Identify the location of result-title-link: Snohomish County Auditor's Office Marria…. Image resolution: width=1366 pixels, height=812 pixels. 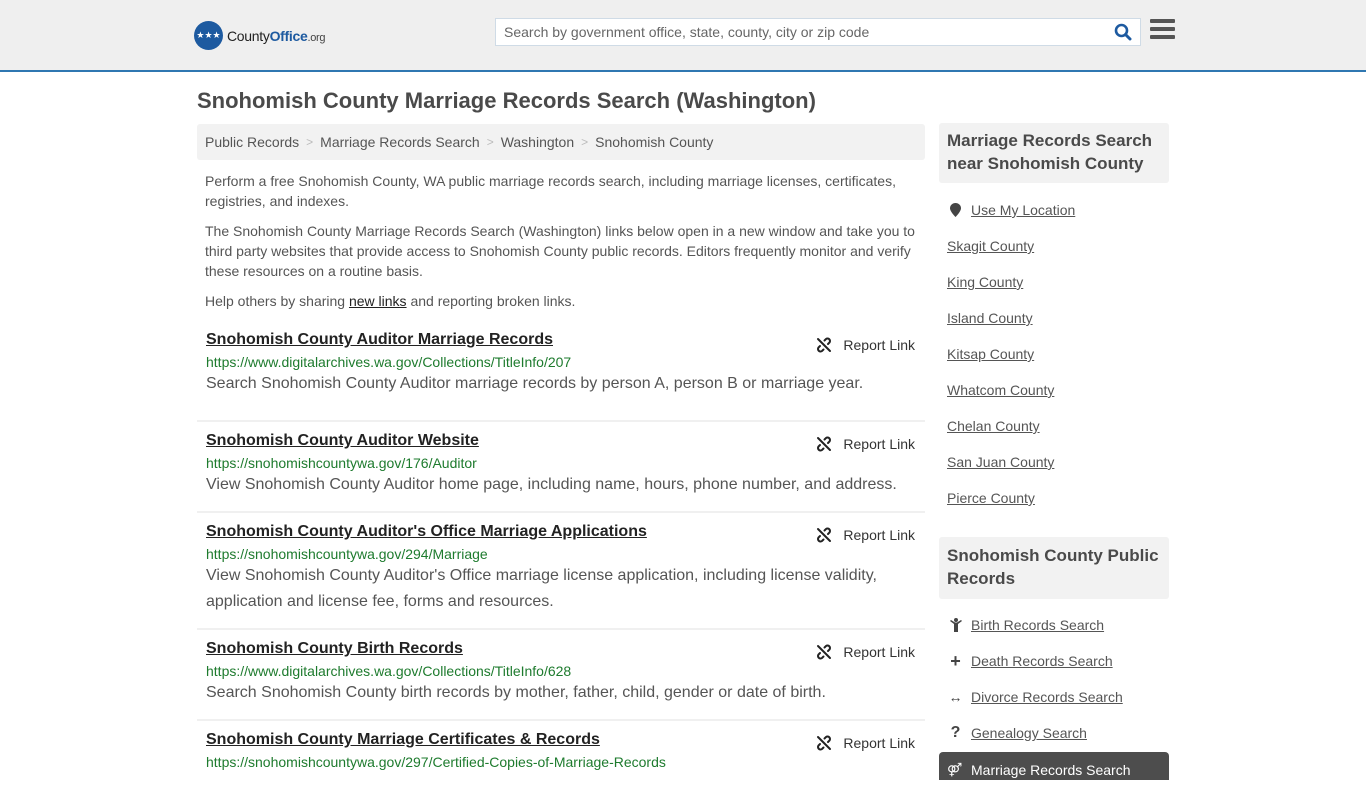
(426, 532).